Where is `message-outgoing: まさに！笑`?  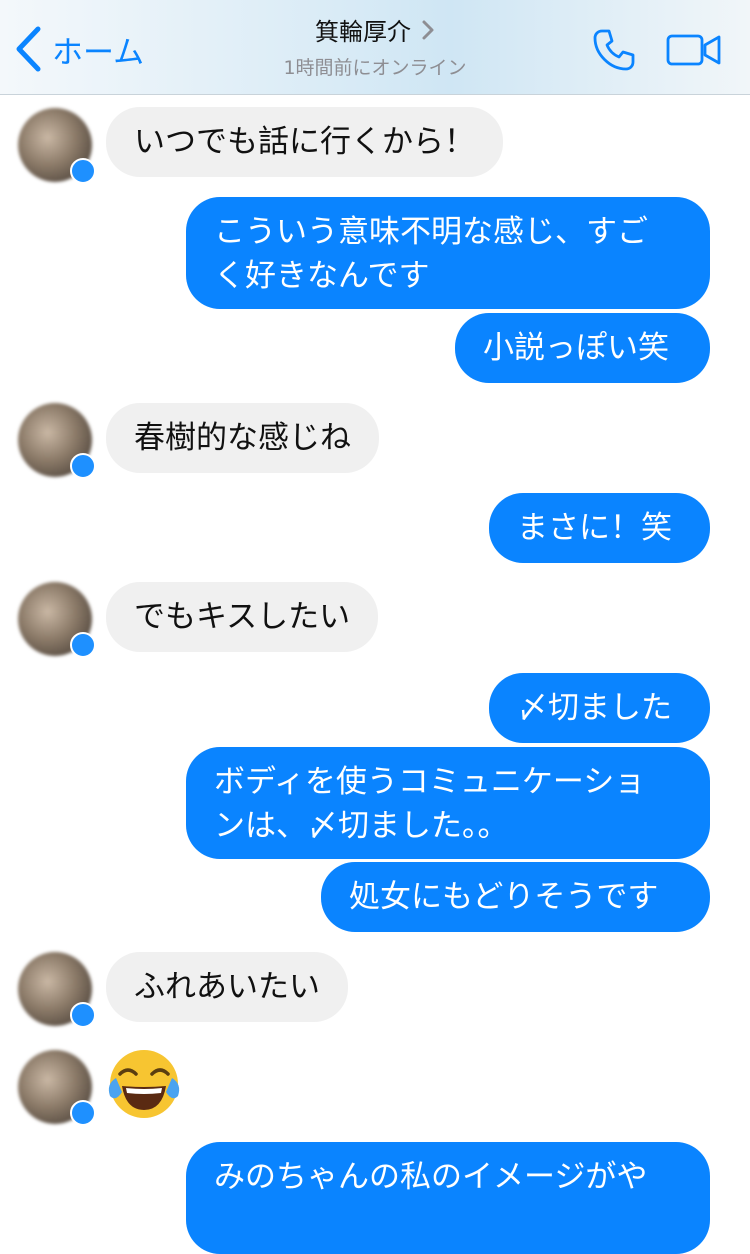 message-outgoing: まさに！笑 is located at coordinates (599, 528).